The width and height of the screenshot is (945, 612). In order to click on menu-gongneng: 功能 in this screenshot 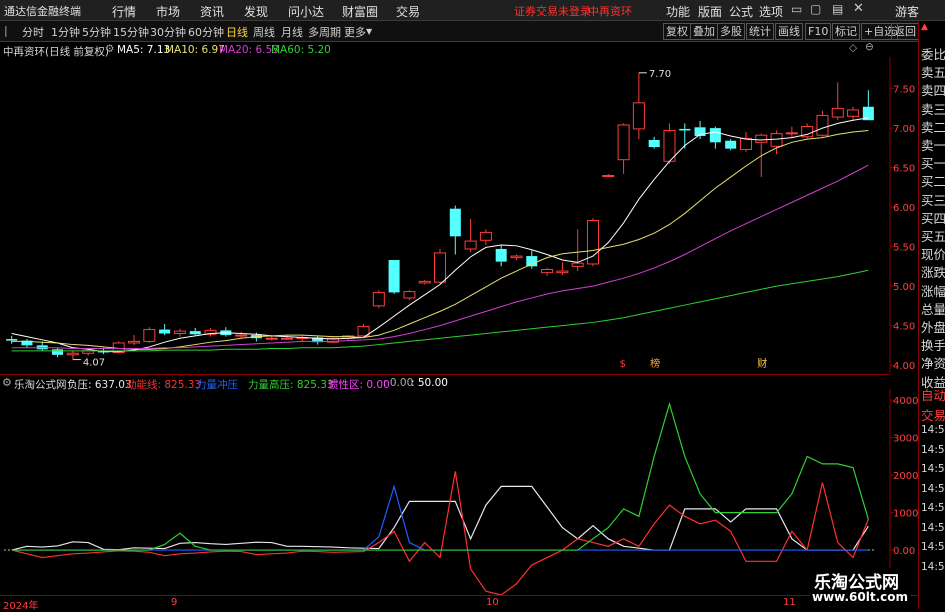, I will do `click(678, 11)`.